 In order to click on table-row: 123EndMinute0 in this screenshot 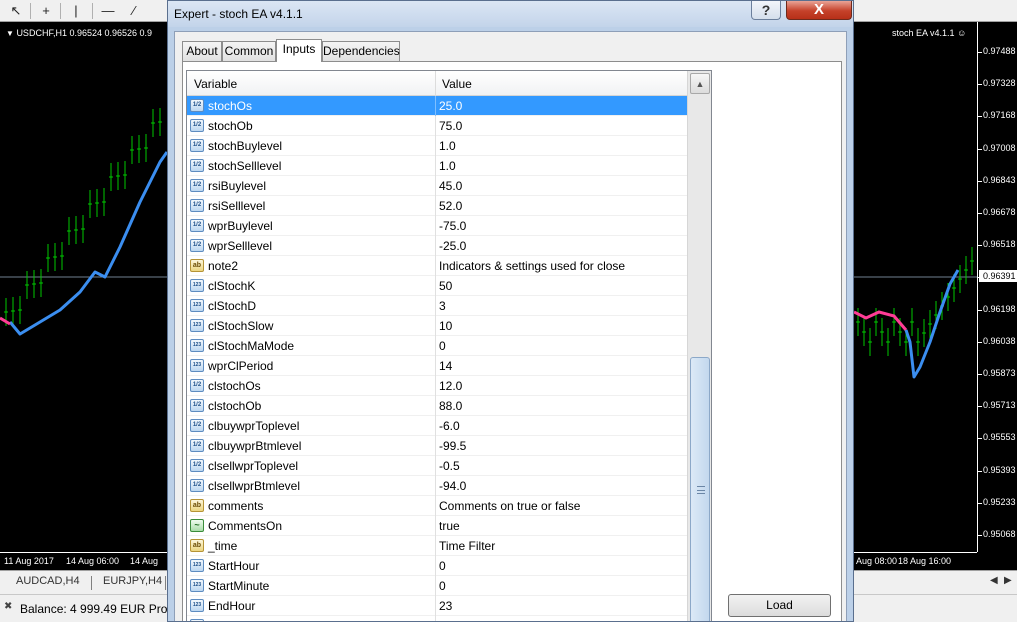, I will do `click(437, 618)`.